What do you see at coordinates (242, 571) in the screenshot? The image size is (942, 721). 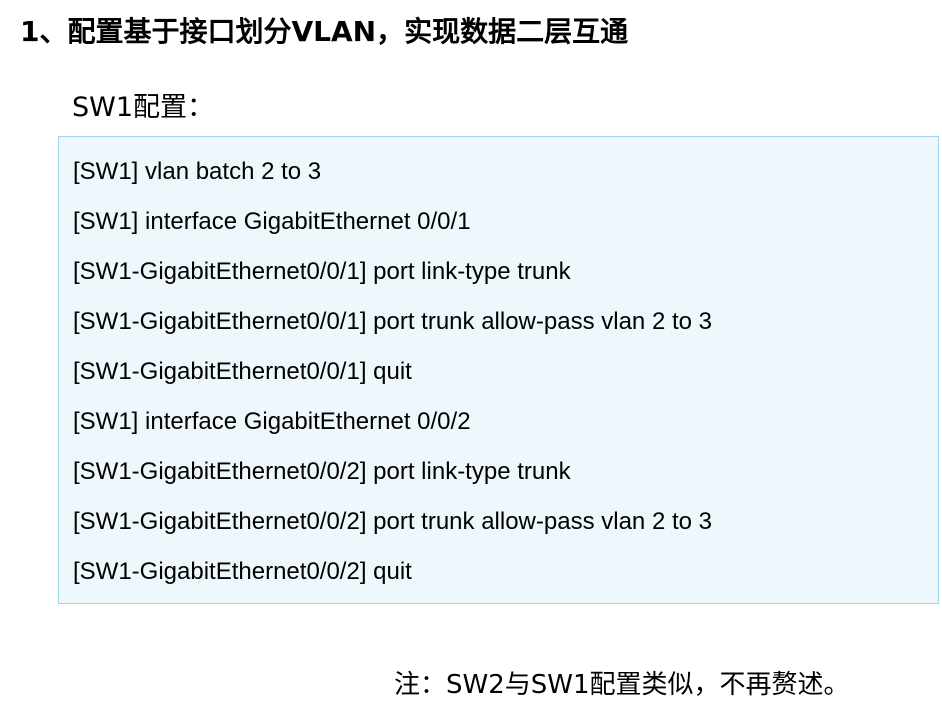 I see `code-line: [SW1-GigabitEthernet0/0/2] quit` at bounding box center [242, 571].